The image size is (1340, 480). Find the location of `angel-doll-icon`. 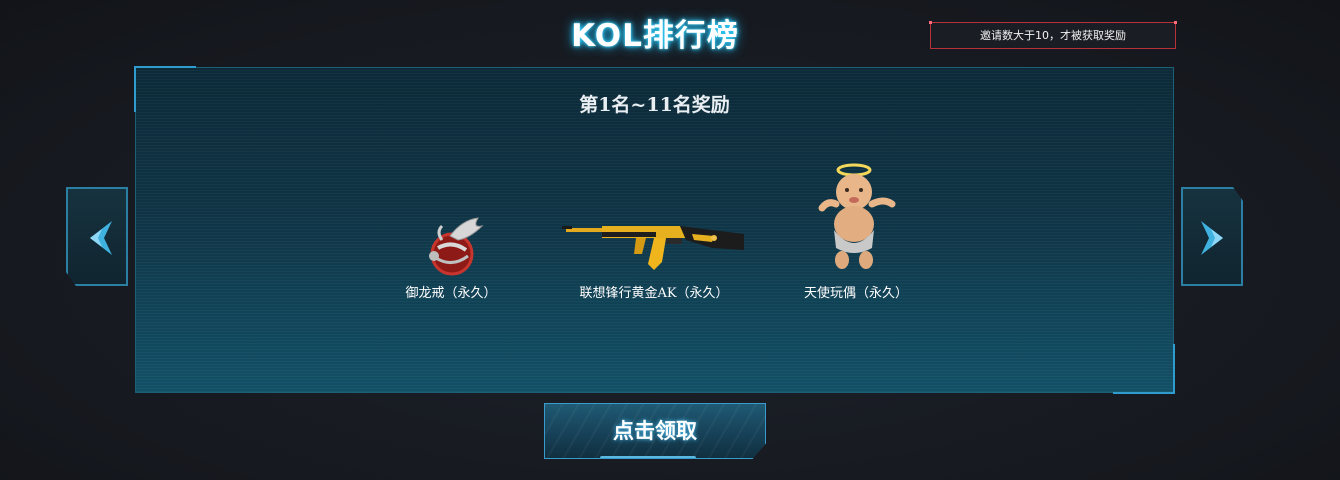

angel-doll-icon is located at coordinates (857, 216).